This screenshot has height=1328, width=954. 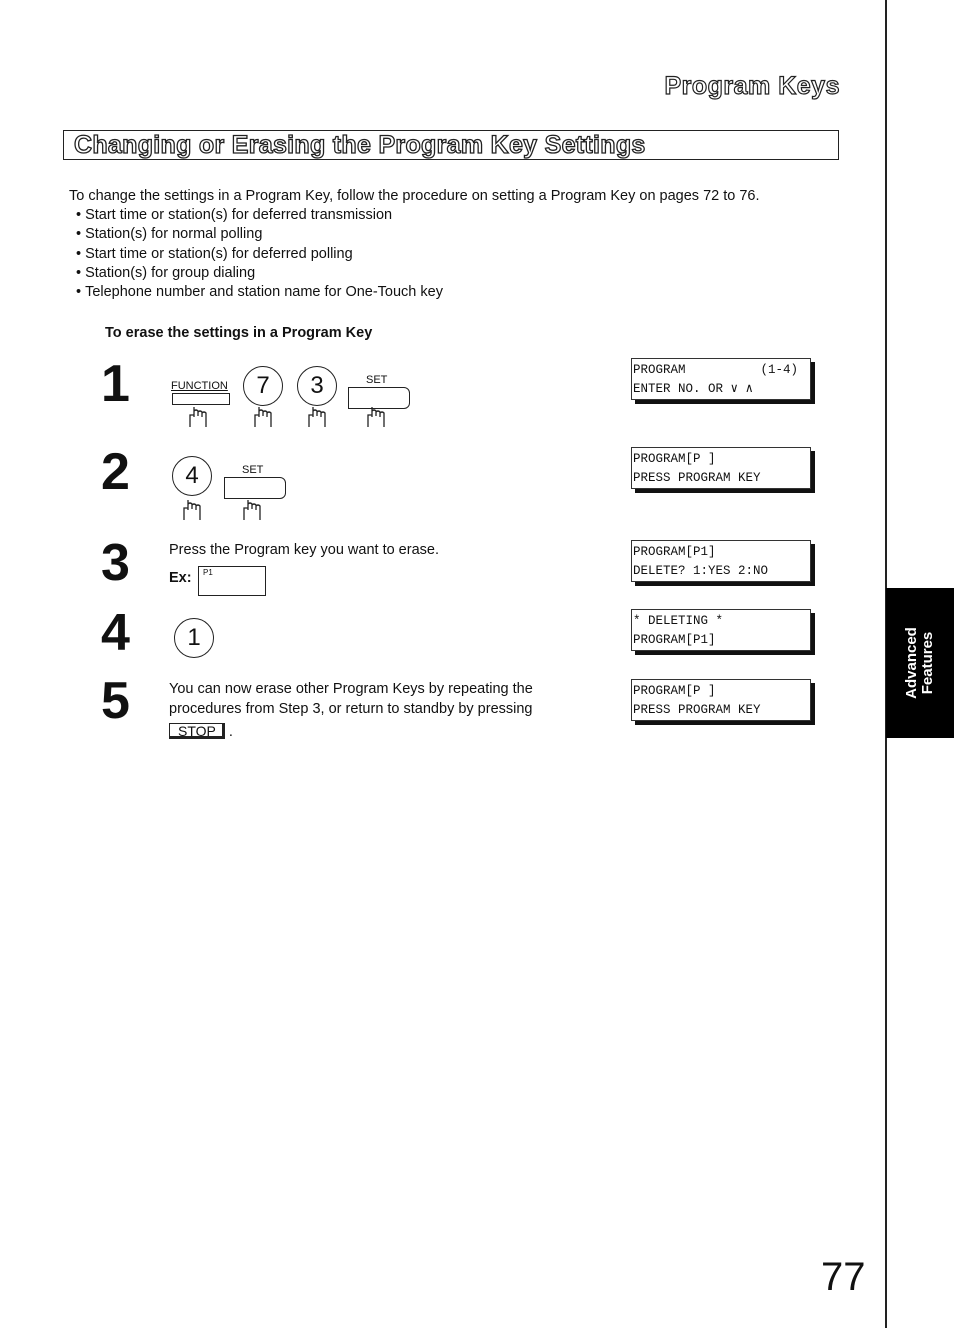 What do you see at coordinates (255, 488) in the screenshot?
I see `set-key` at bounding box center [255, 488].